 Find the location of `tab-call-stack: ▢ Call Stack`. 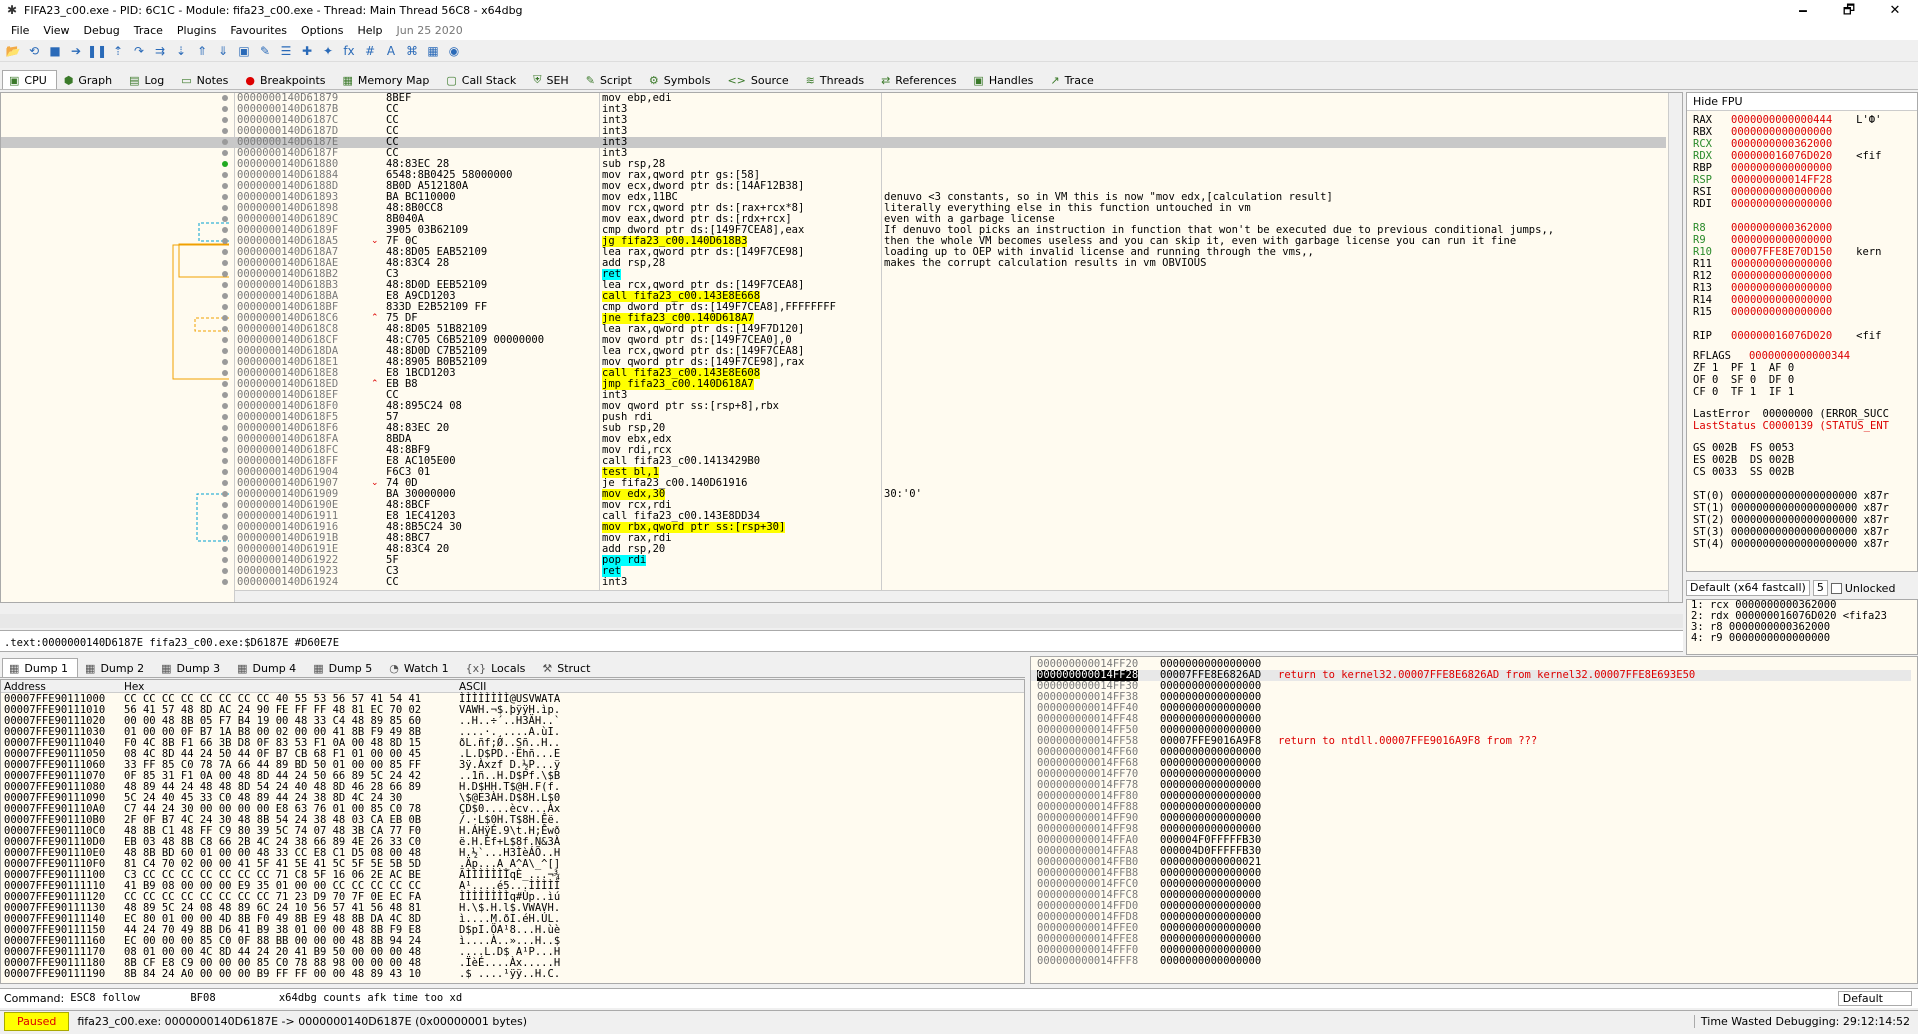

tab-call-stack: ▢ Call Stack is located at coordinates (482, 79).